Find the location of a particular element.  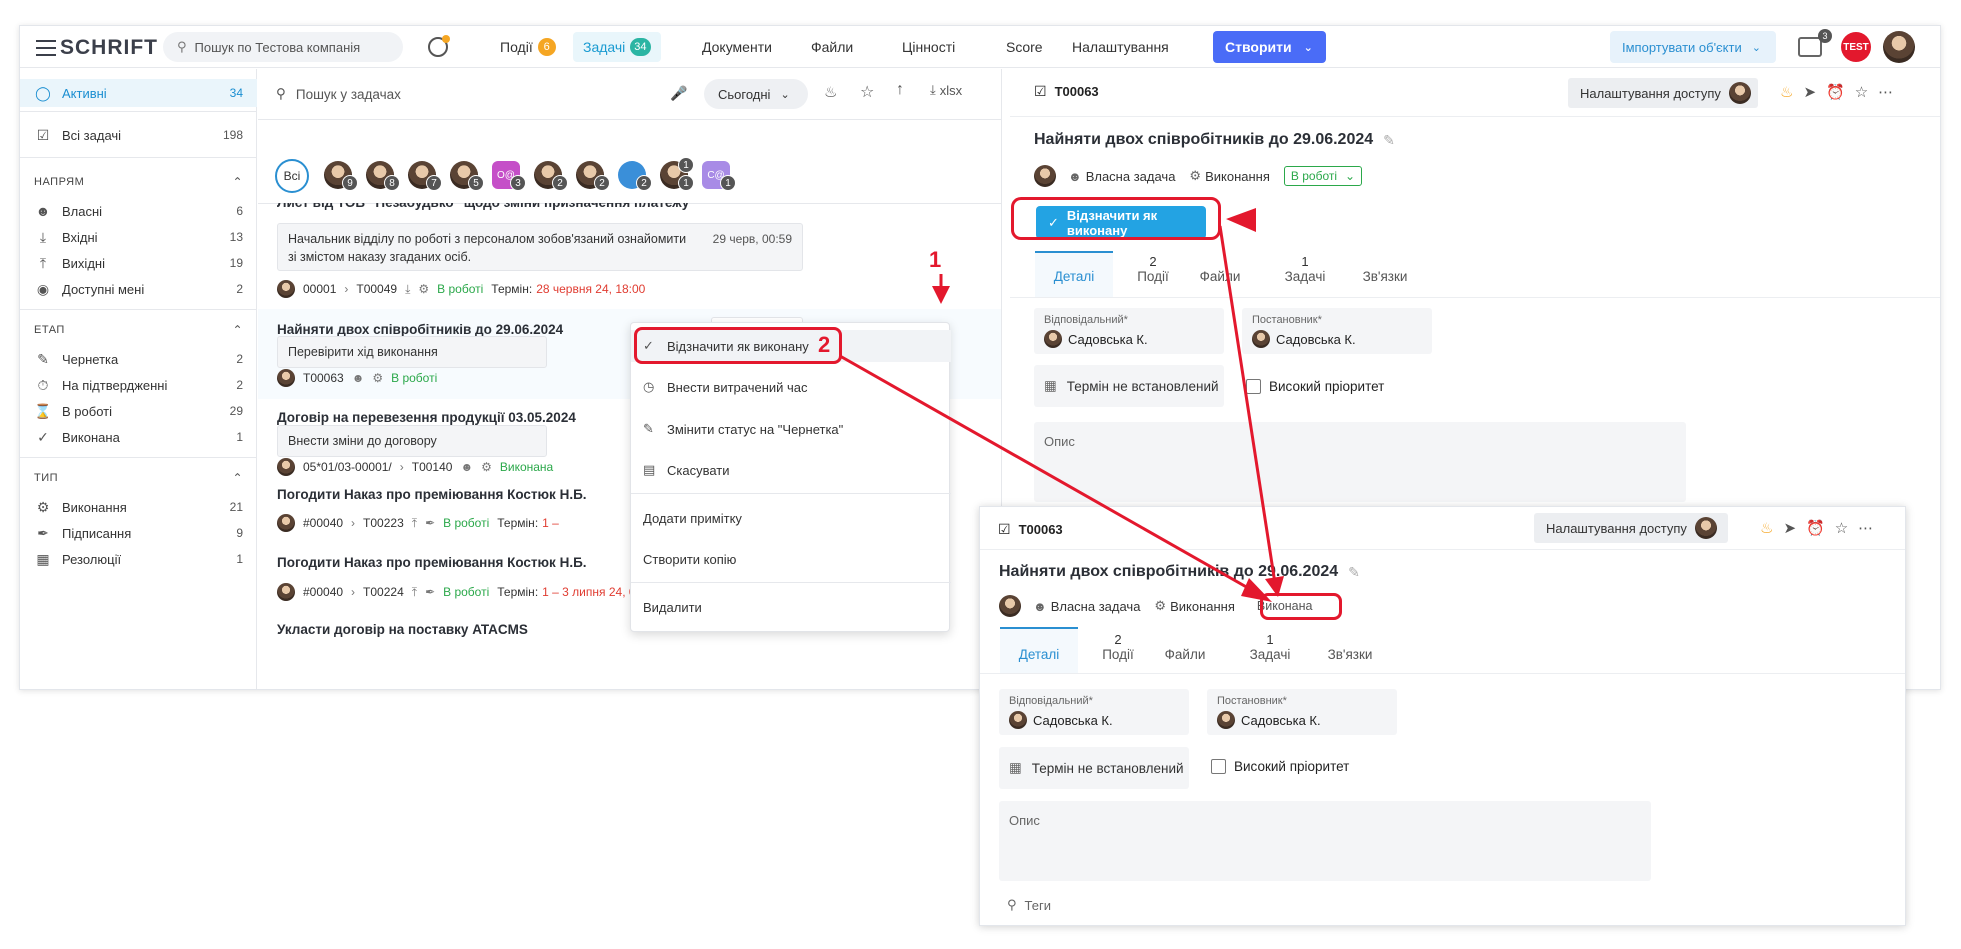

sidebar-item-all: ☑ Всі задачі 198 is located at coordinates (138, 135).